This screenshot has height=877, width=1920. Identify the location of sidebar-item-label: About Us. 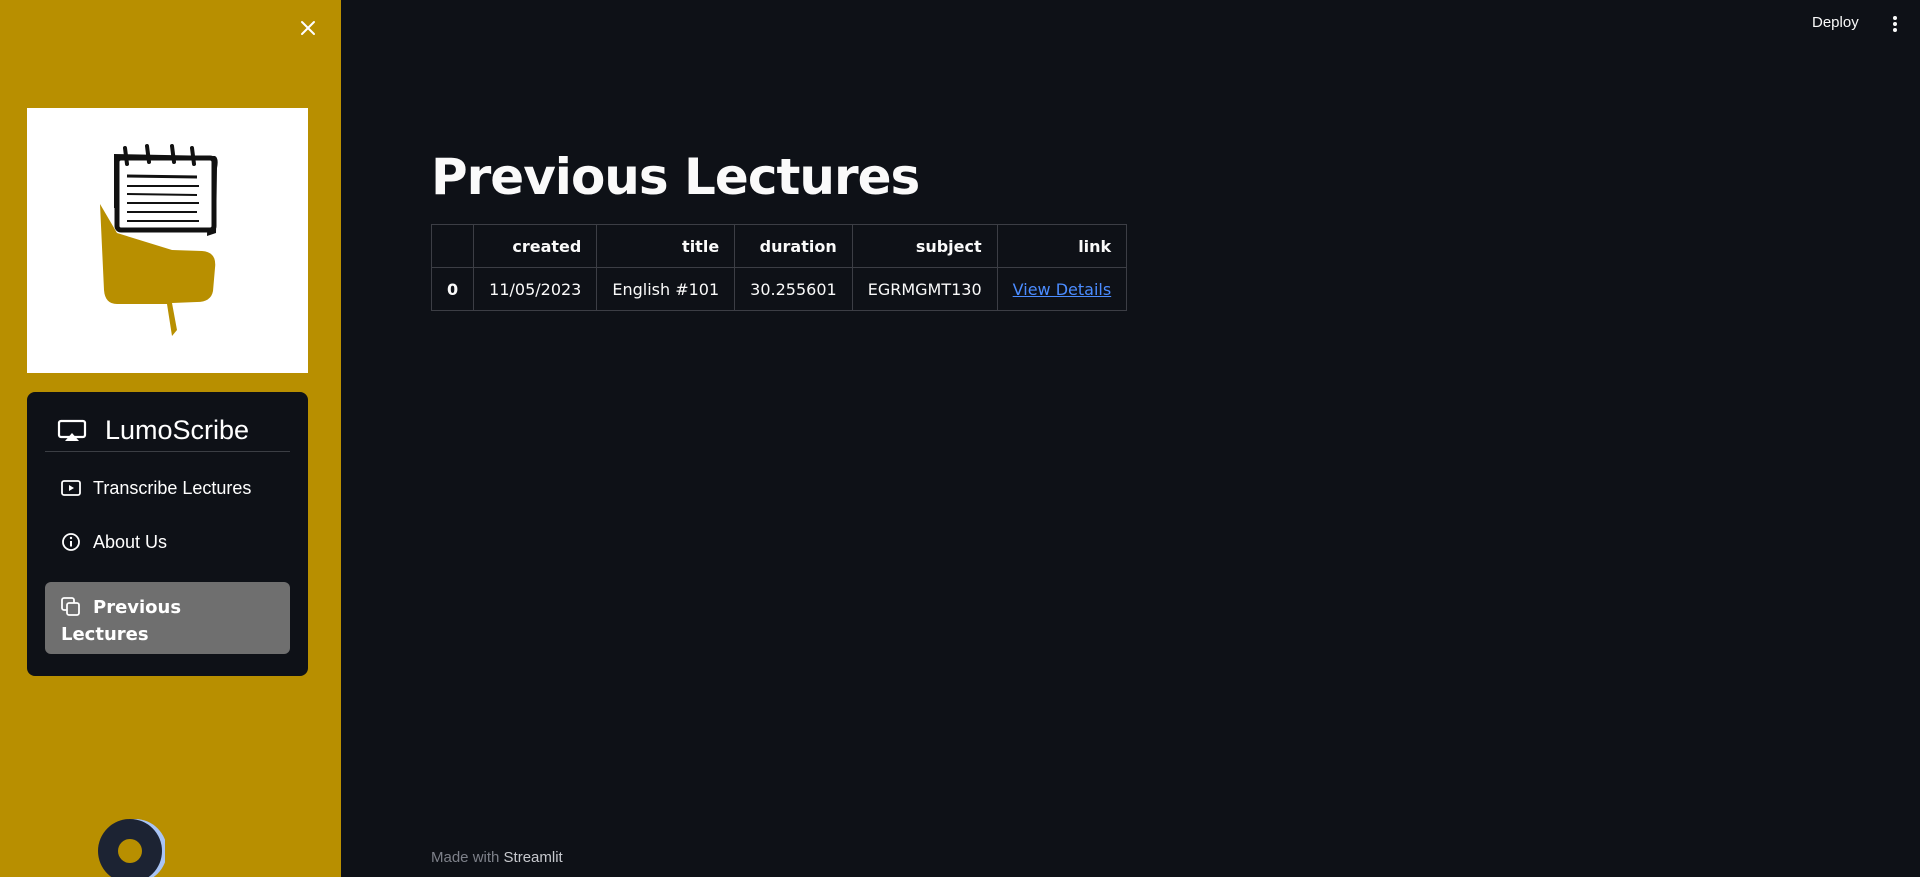
(130, 541).